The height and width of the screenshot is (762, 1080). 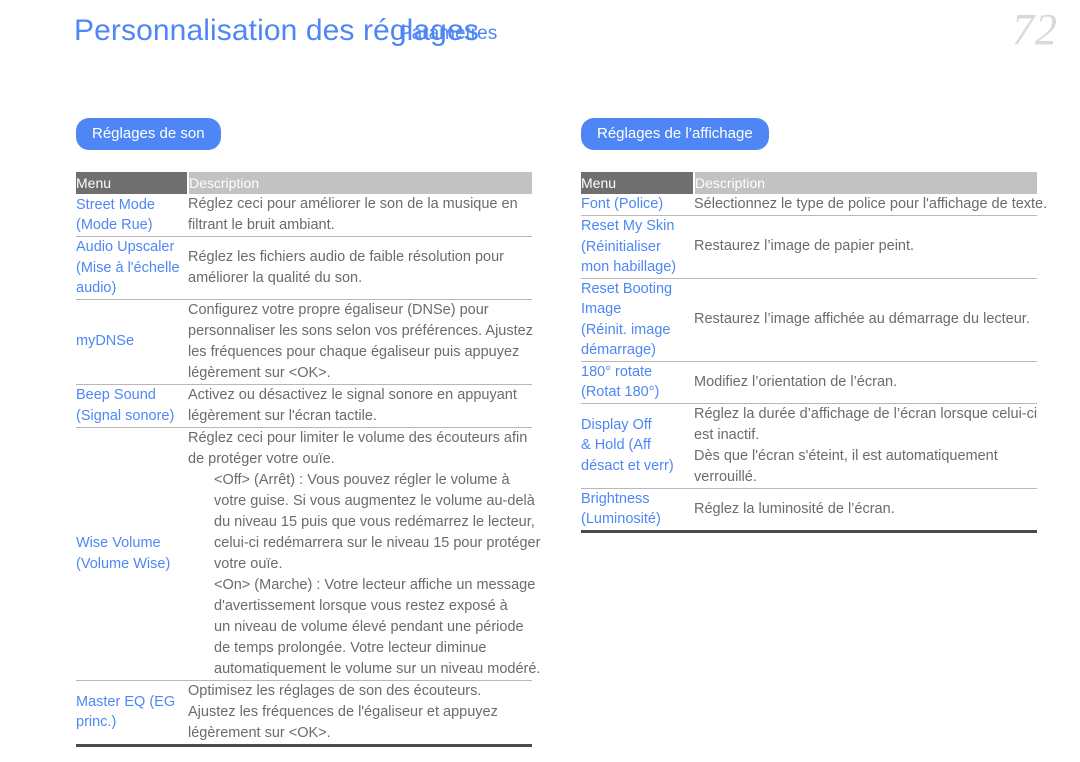 I want to click on menu-line: Brightness, so click(x=615, y=498).